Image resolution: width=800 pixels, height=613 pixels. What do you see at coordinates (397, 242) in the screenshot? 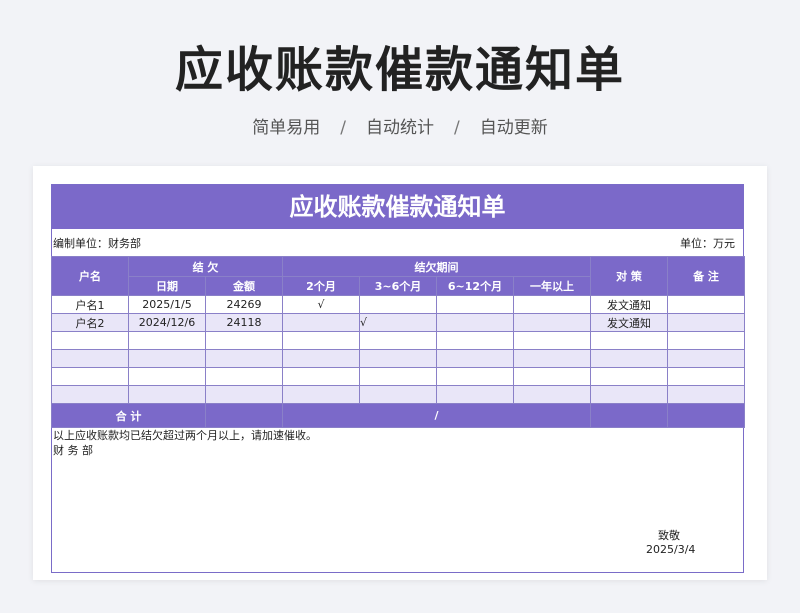
I see `form-meta: 编制单位：财务部 单位：万元` at bounding box center [397, 242].